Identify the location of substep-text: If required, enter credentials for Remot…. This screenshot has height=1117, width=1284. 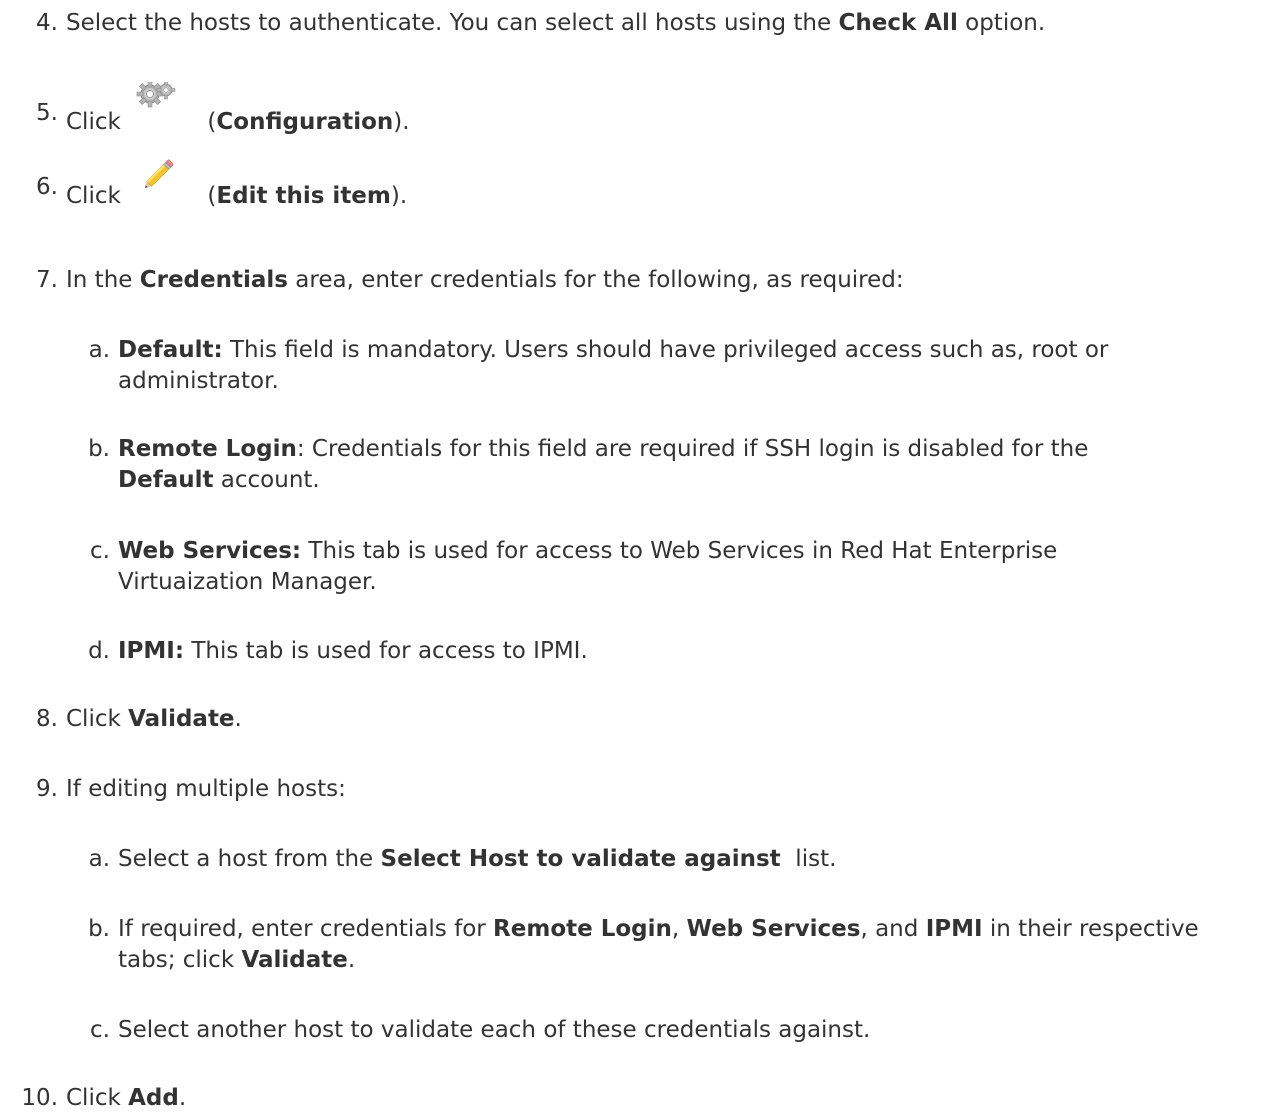
(658, 945).